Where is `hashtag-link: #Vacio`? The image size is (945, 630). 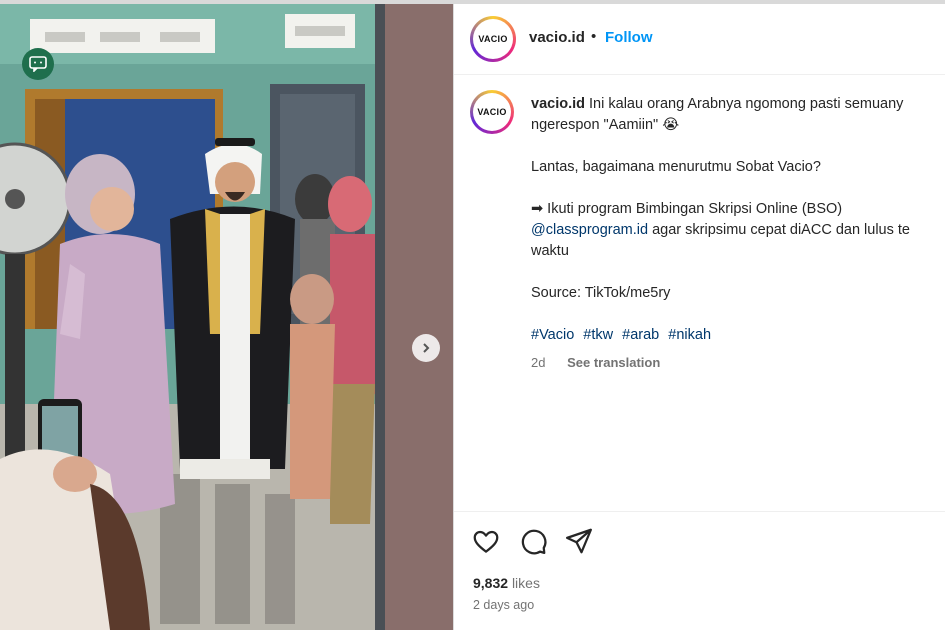 hashtag-link: #Vacio is located at coordinates (552, 335).